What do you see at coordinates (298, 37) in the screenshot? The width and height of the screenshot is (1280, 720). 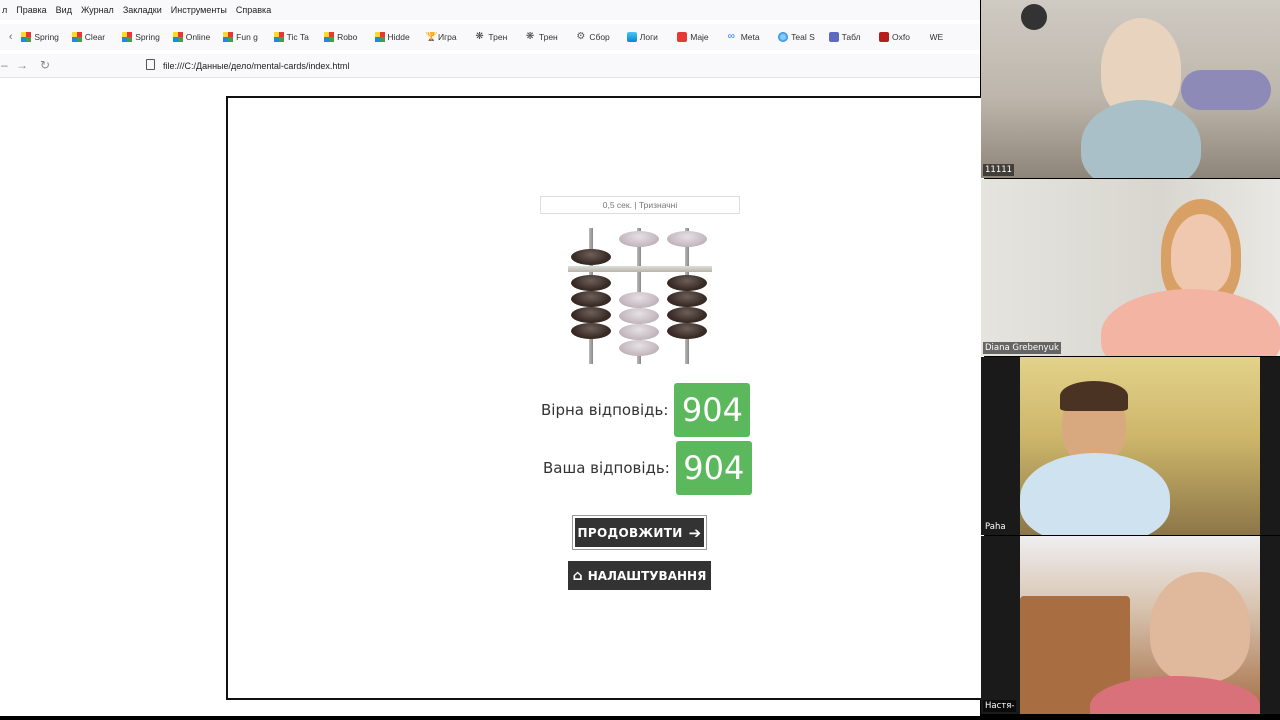 I see `bookmark-item: Tic Ta` at bounding box center [298, 37].